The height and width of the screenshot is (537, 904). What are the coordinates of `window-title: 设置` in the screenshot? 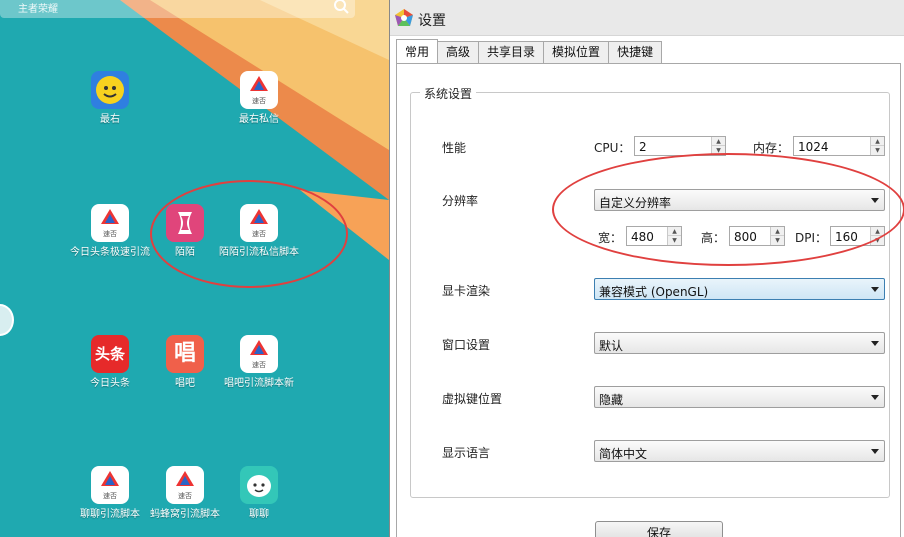 It's located at (432, 21).